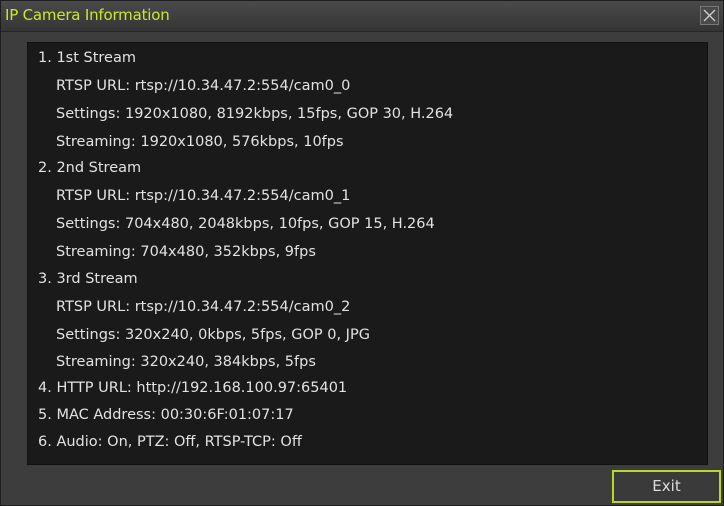 Image resolution: width=724 pixels, height=506 pixels. What do you see at coordinates (87, 15) in the screenshot?
I see `dialog-title: IP Camera Information` at bounding box center [87, 15].